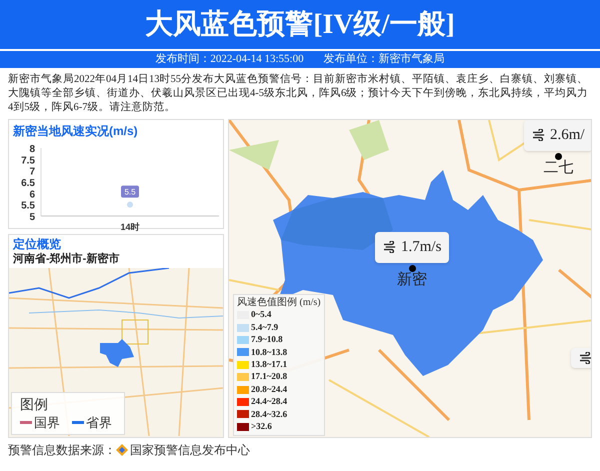 Image resolution: width=600 pixels, height=471 pixels. I want to click on source-label: 预警信息数据来源：, so click(62, 450).